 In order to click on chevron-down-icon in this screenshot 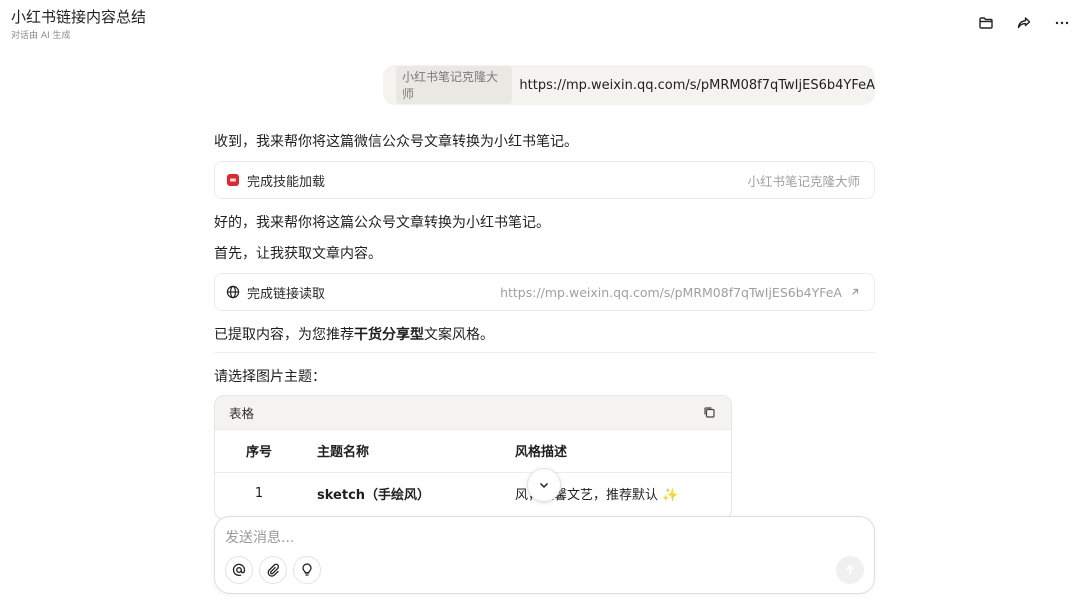, I will do `click(544, 485)`.